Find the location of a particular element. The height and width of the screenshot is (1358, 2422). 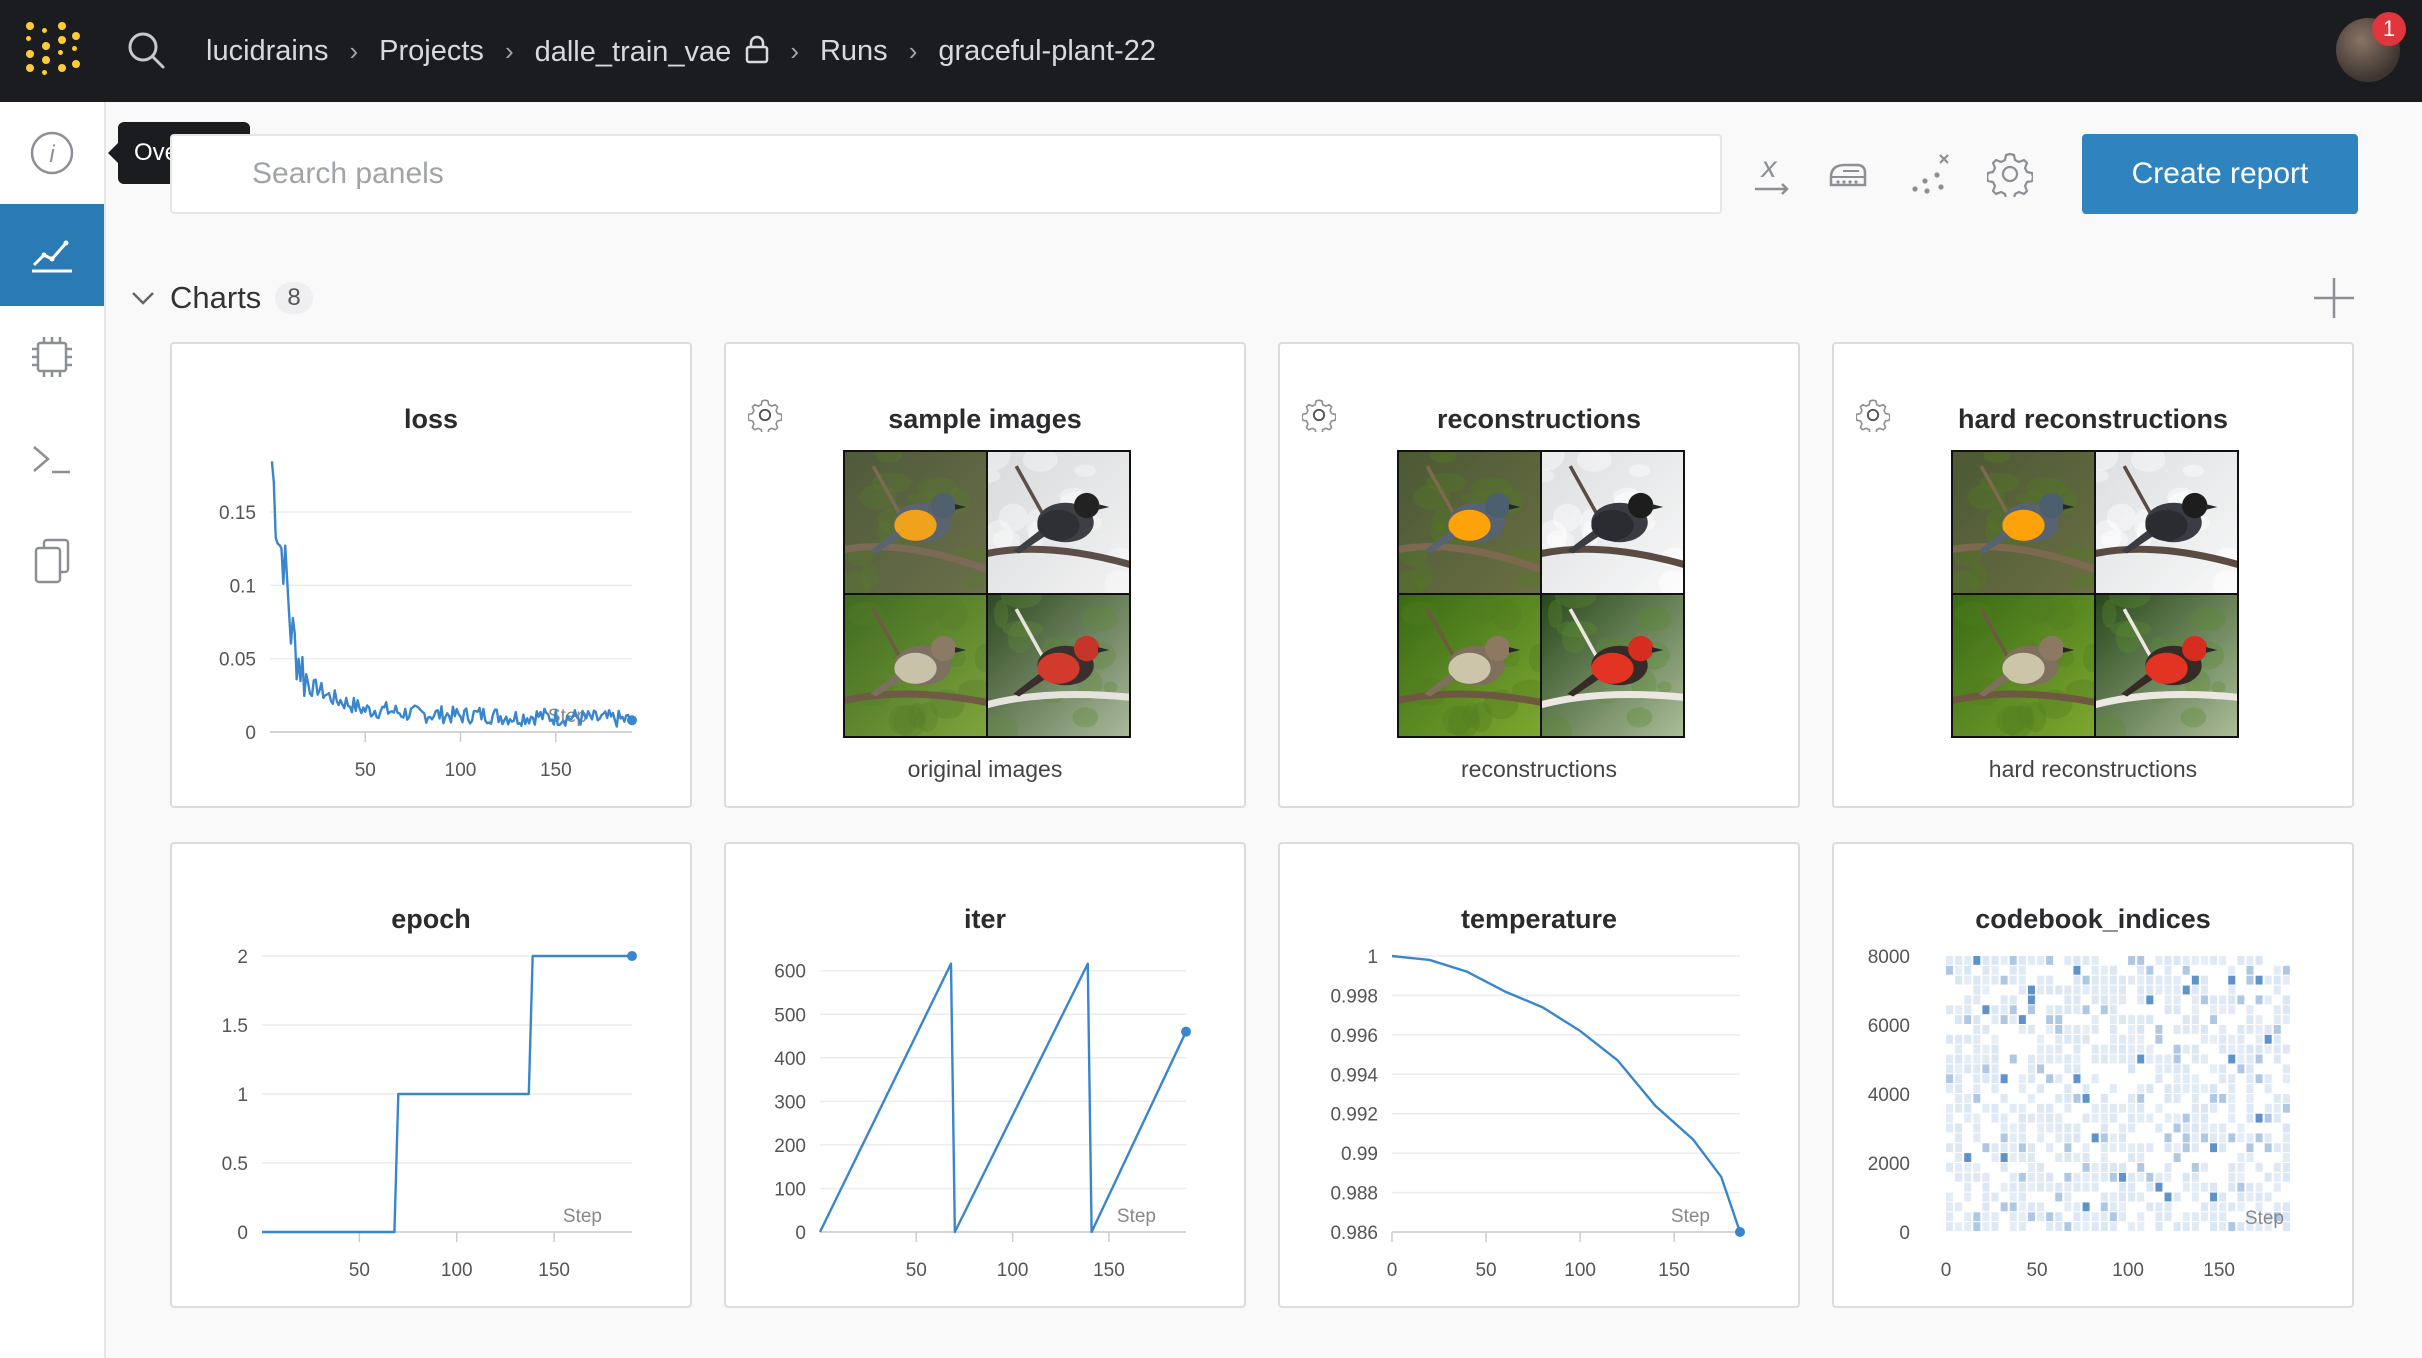

panel-loss: loss 0 0.05 0.1 0.15 50 100 150 Step is located at coordinates (431, 575).